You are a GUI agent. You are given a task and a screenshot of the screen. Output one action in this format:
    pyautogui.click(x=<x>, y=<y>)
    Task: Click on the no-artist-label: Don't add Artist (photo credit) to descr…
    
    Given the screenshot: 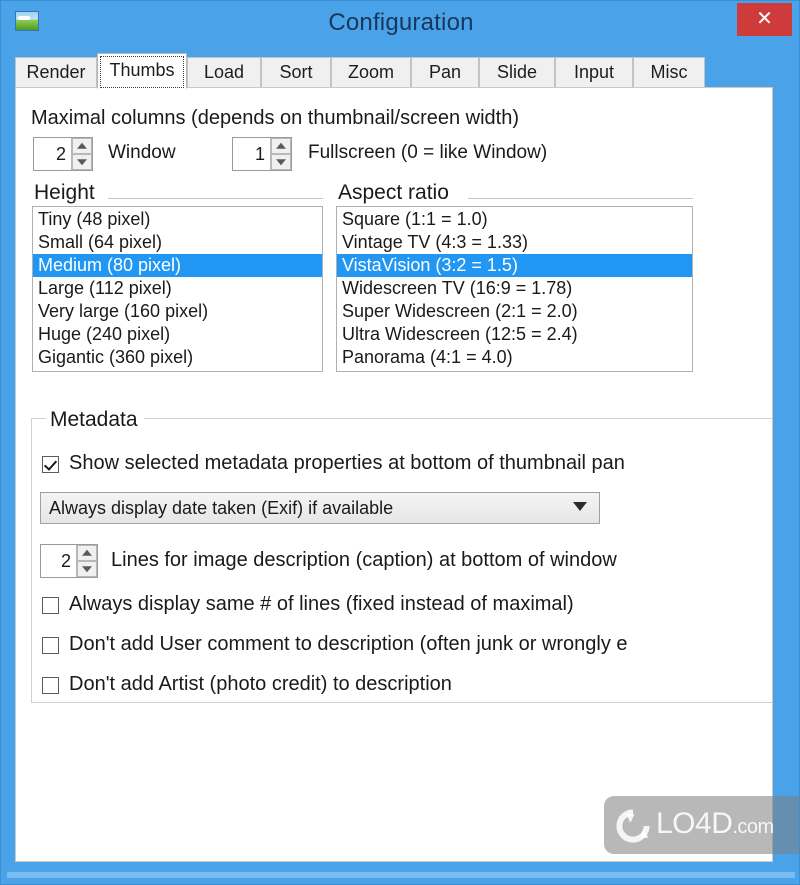 What is the action you would take?
    pyautogui.click(x=260, y=684)
    